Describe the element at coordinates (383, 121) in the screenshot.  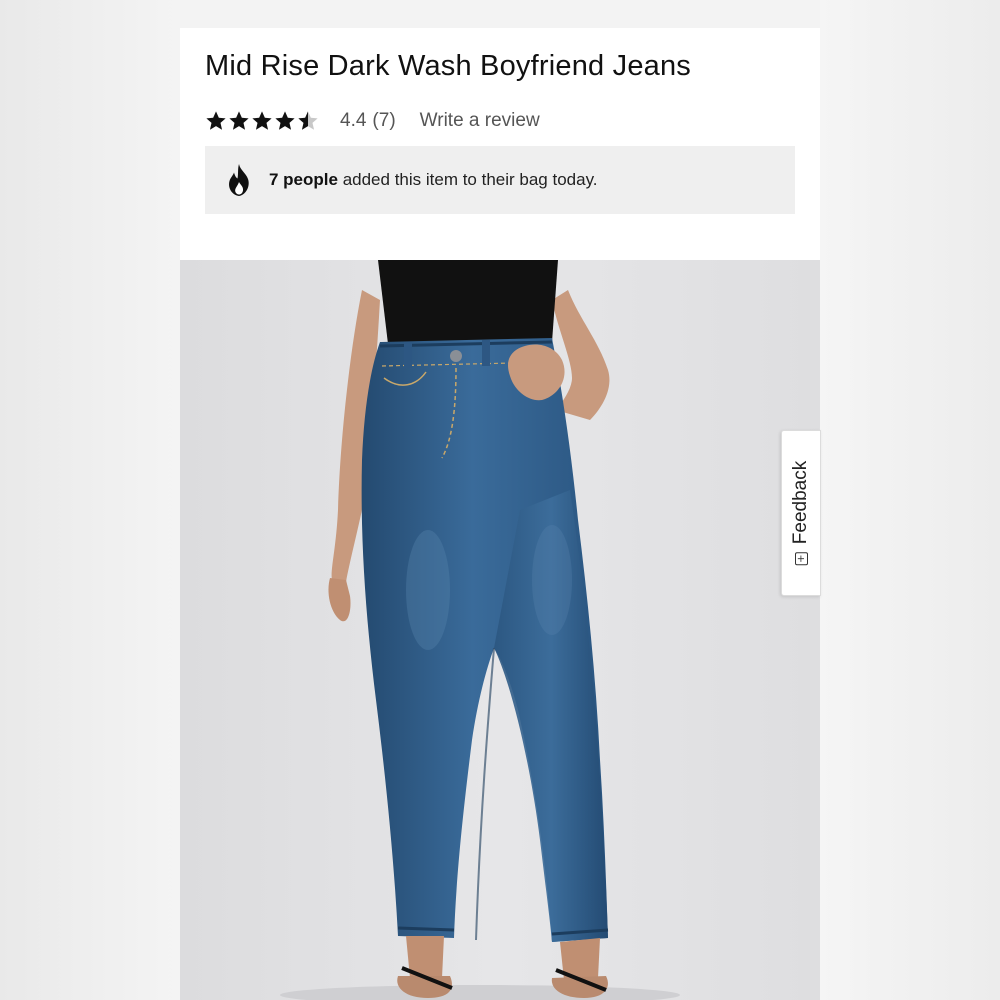
I see `review-count: (7)` at that location.